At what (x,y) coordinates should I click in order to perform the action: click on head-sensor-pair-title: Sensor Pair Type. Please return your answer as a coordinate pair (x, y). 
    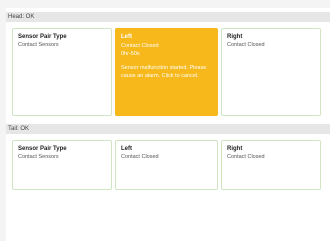
    Looking at the image, I should click on (42, 37).